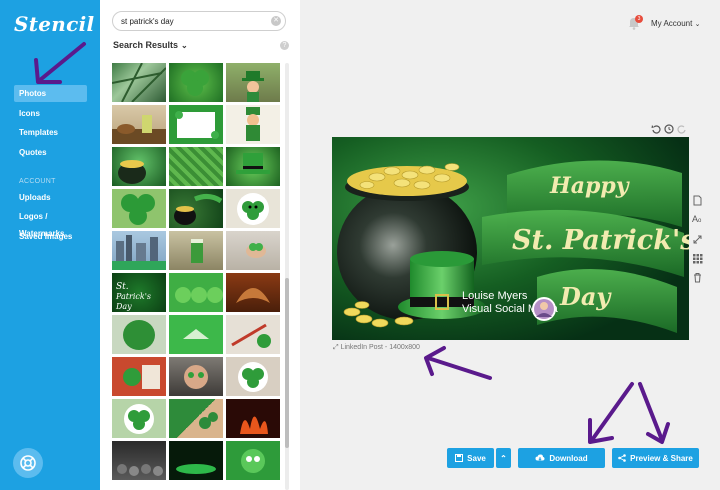 The width and height of the screenshot is (720, 490). Describe the element at coordinates (656, 129) in the screenshot. I see `undo-icon` at that location.